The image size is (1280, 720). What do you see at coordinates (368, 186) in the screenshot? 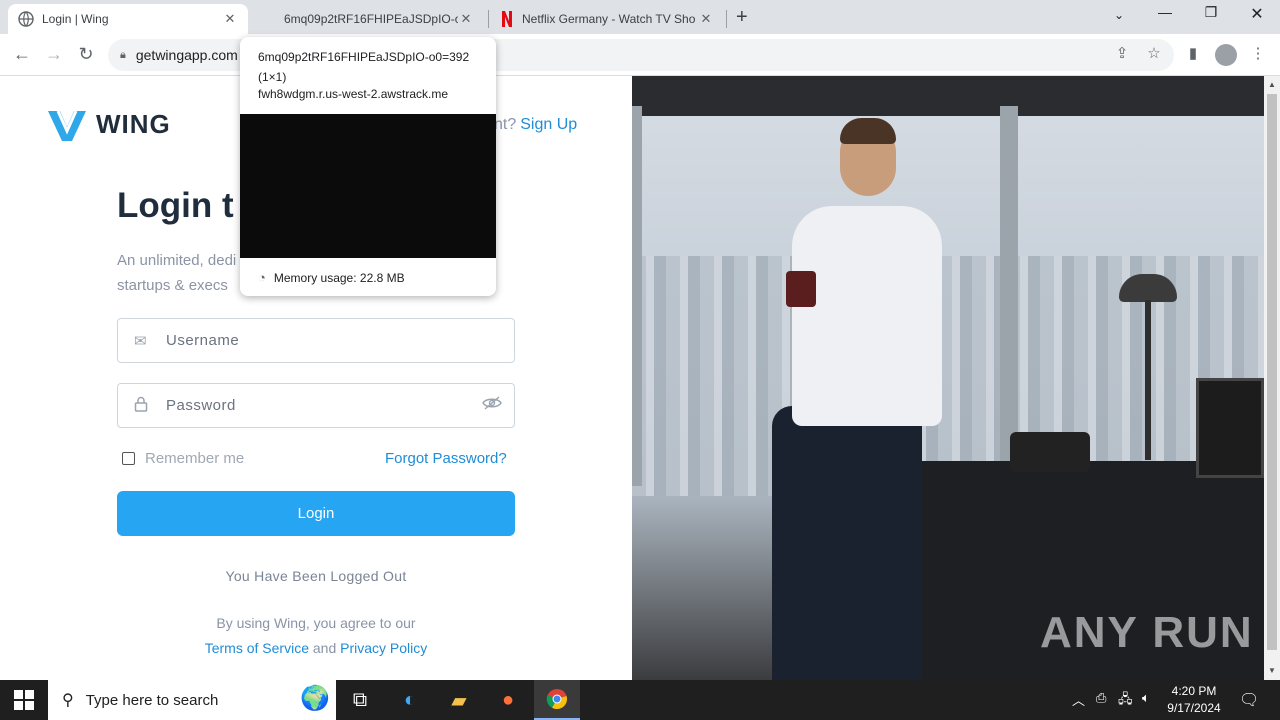
I see `hover-card-preview` at bounding box center [368, 186].